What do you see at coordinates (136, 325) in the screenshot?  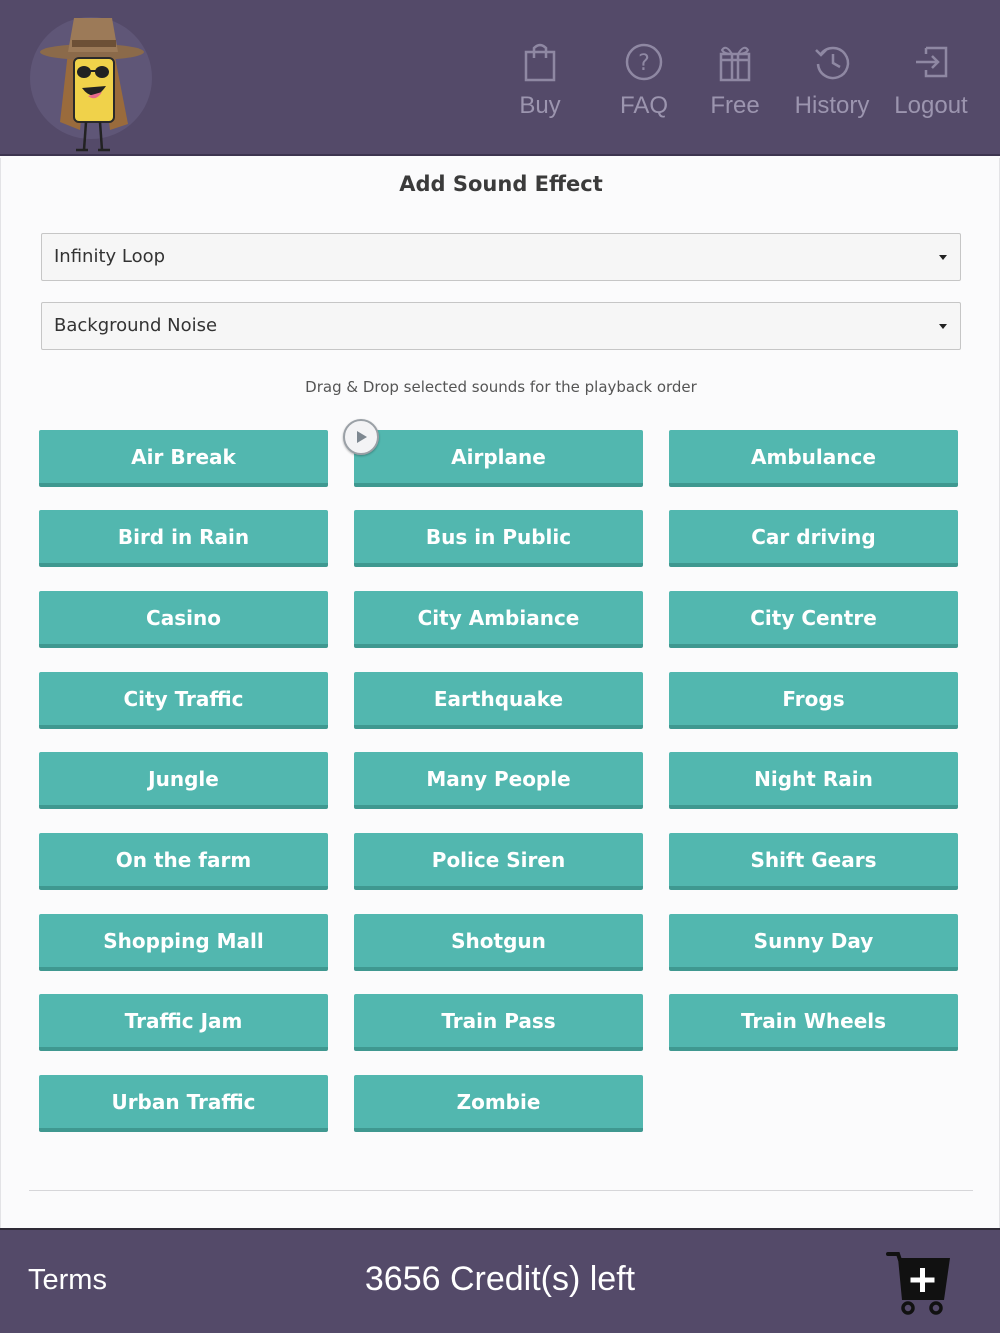 I see `sound-category-value: Background Noise` at bounding box center [136, 325].